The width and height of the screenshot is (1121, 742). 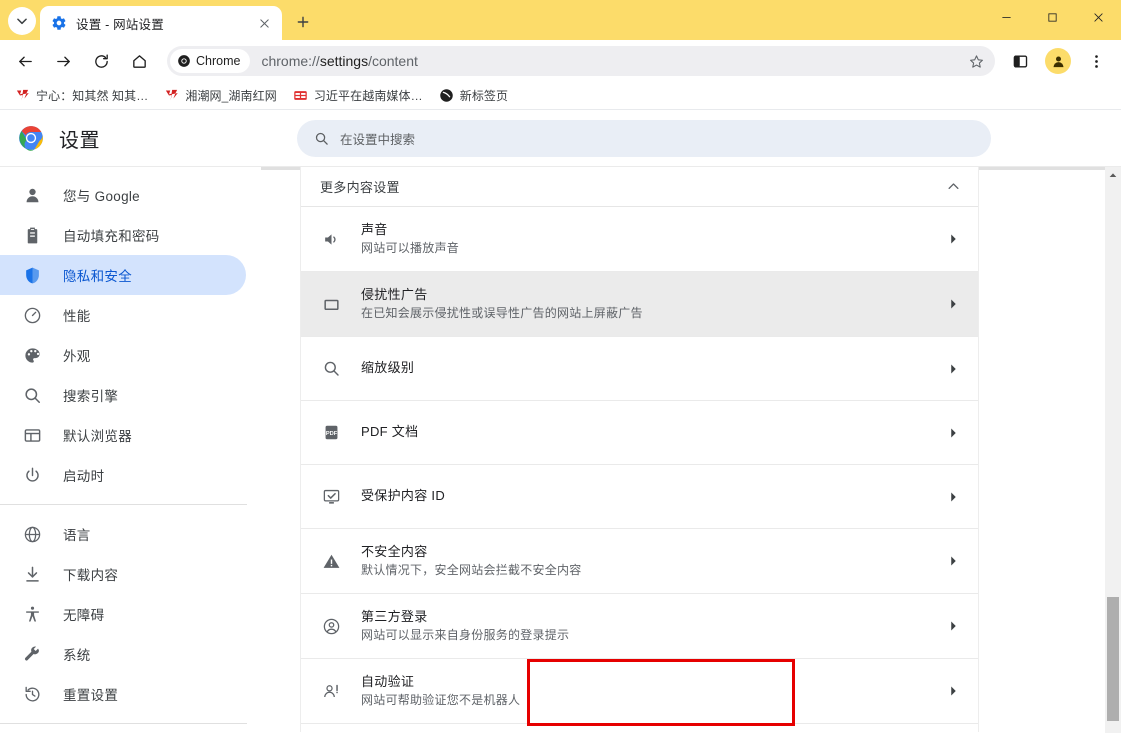 I want to click on three-dot-menu-icon, so click(x=1096, y=61).